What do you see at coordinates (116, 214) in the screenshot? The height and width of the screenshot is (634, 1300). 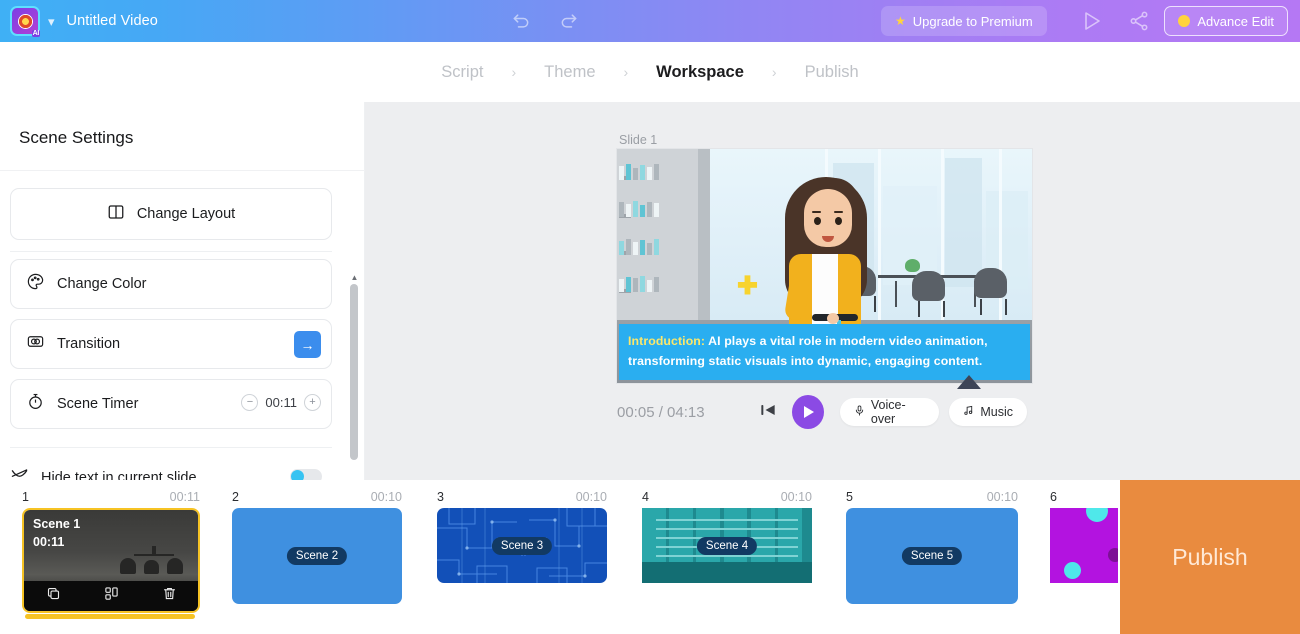 I see `layout-columns-icon` at bounding box center [116, 214].